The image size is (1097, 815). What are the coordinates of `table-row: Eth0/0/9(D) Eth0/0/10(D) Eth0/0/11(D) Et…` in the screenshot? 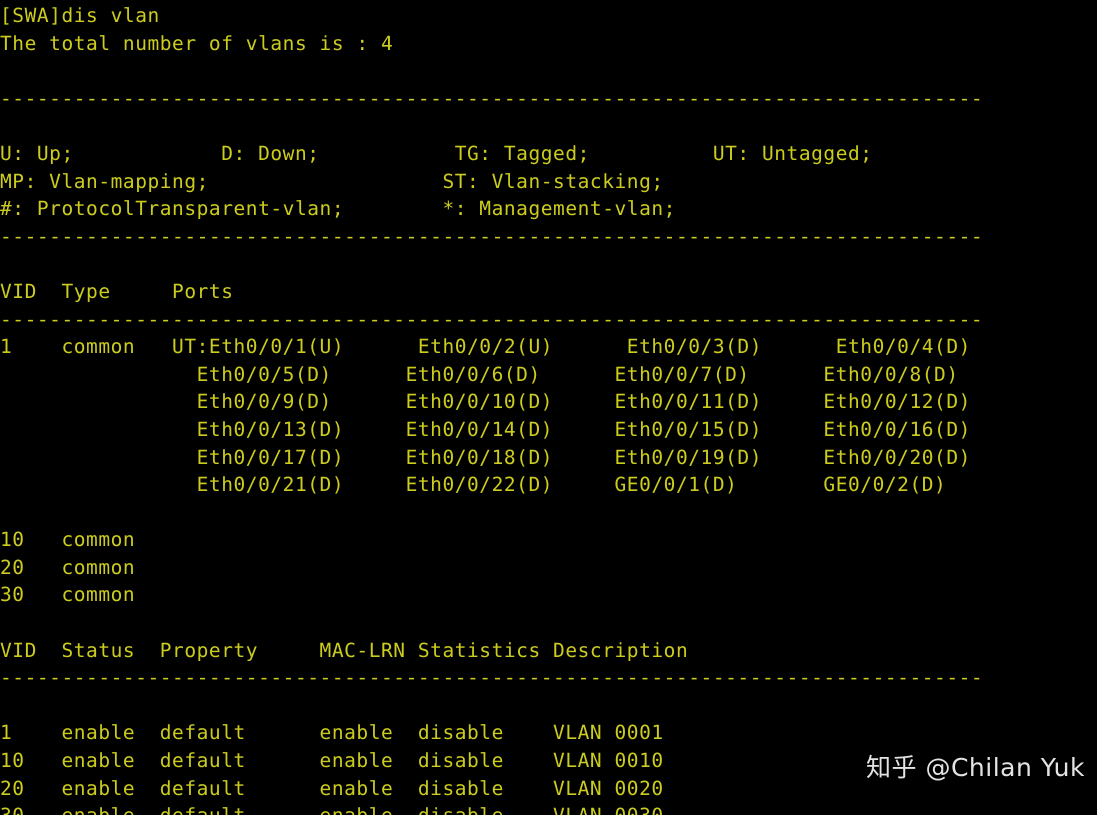 It's located at (485, 402).